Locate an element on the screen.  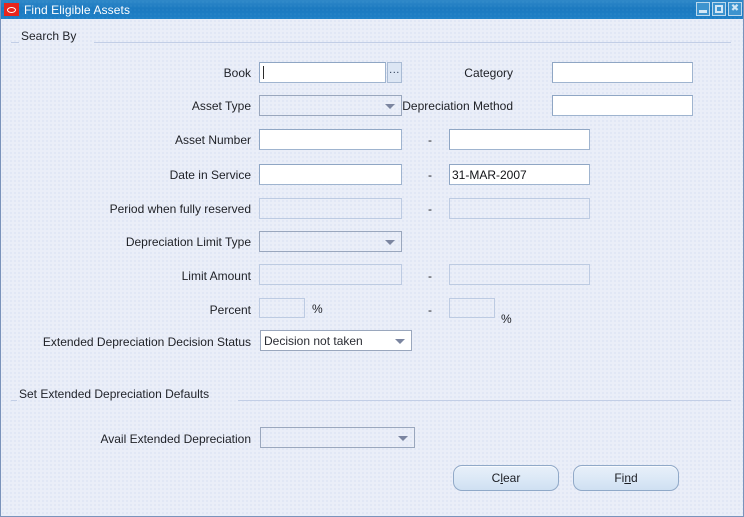
window-controls: ✖ is located at coordinates (719, 9).